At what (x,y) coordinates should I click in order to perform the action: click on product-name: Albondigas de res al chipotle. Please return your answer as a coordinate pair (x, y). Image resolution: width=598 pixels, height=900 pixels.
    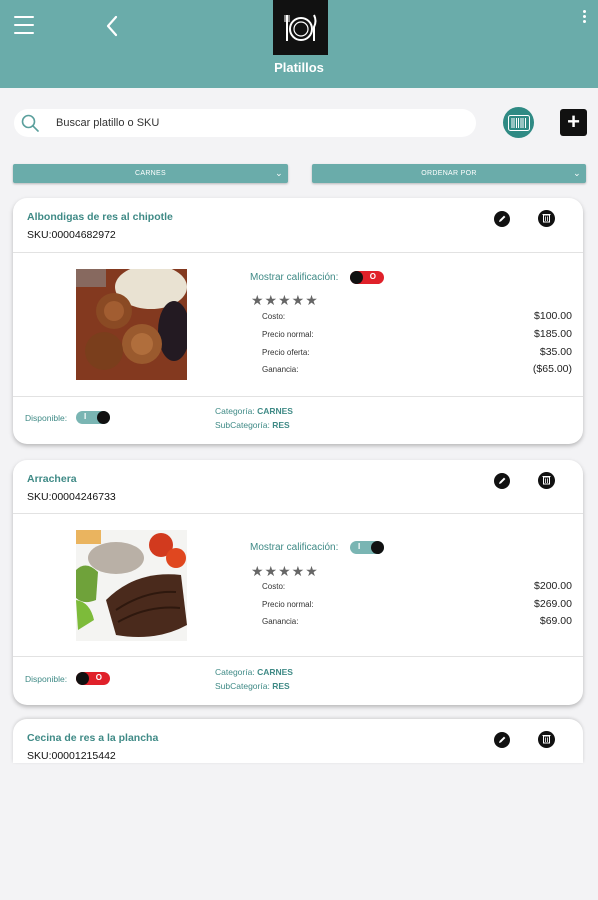
    Looking at the image, I should click on (100, 217).